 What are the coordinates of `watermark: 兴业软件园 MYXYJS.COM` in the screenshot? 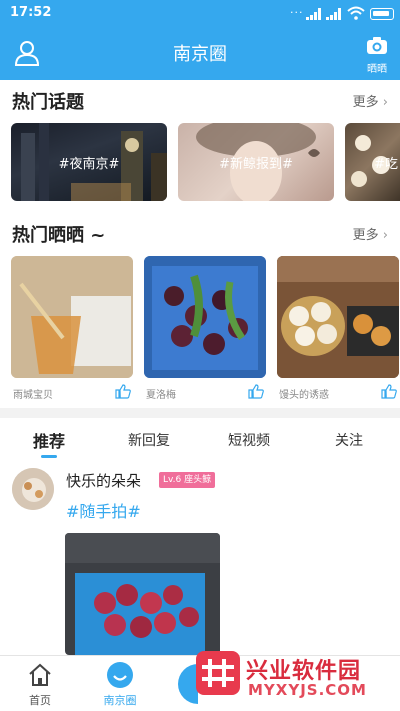 It's located at (298, 681).